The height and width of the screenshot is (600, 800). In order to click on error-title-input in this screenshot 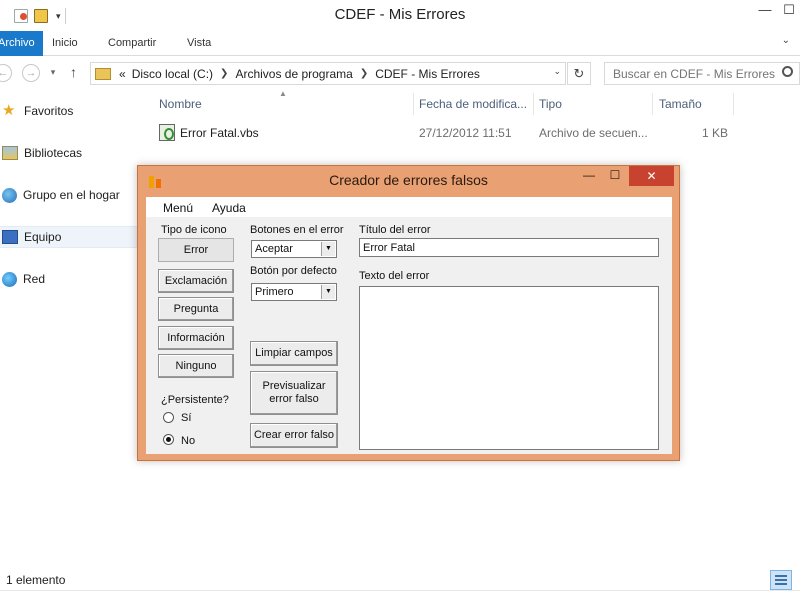, I will do `click(509, 247)`.